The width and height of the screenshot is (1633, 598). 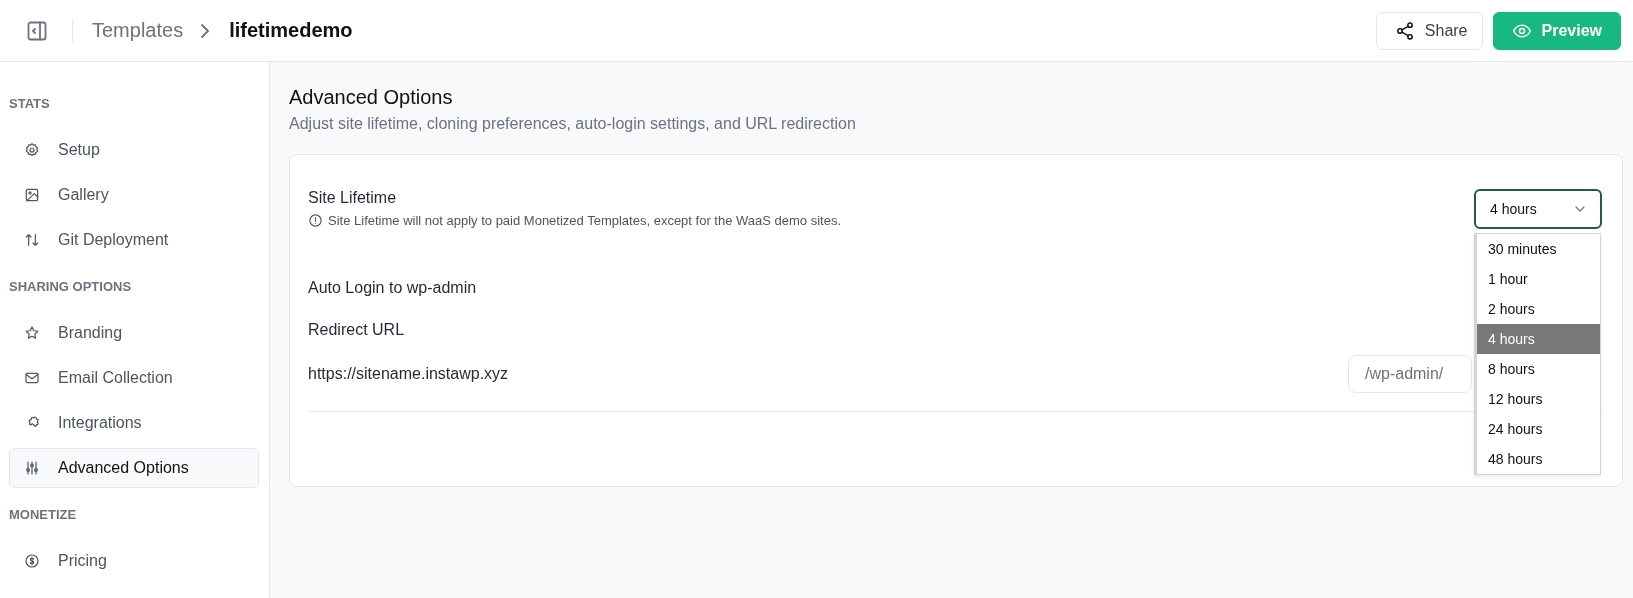 I want to click on sidebar-item: Pricing, so click(x=134, y=561).